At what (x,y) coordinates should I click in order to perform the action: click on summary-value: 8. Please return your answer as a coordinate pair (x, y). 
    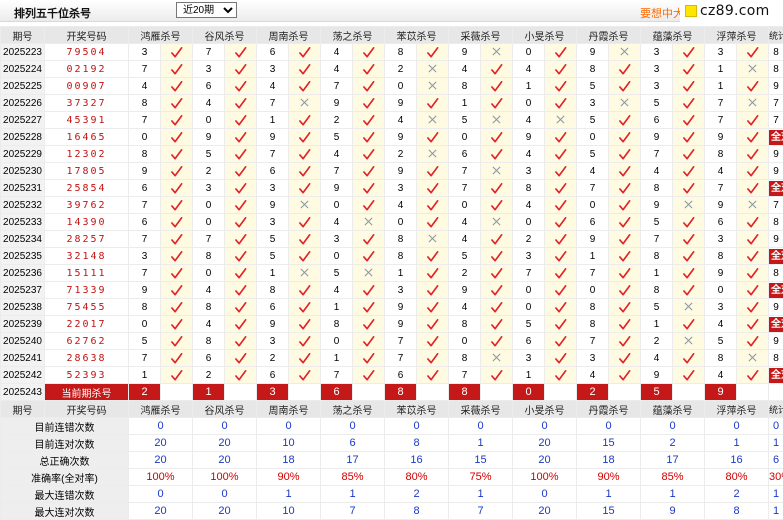
    Looking at the image, I should click on (737, 511).